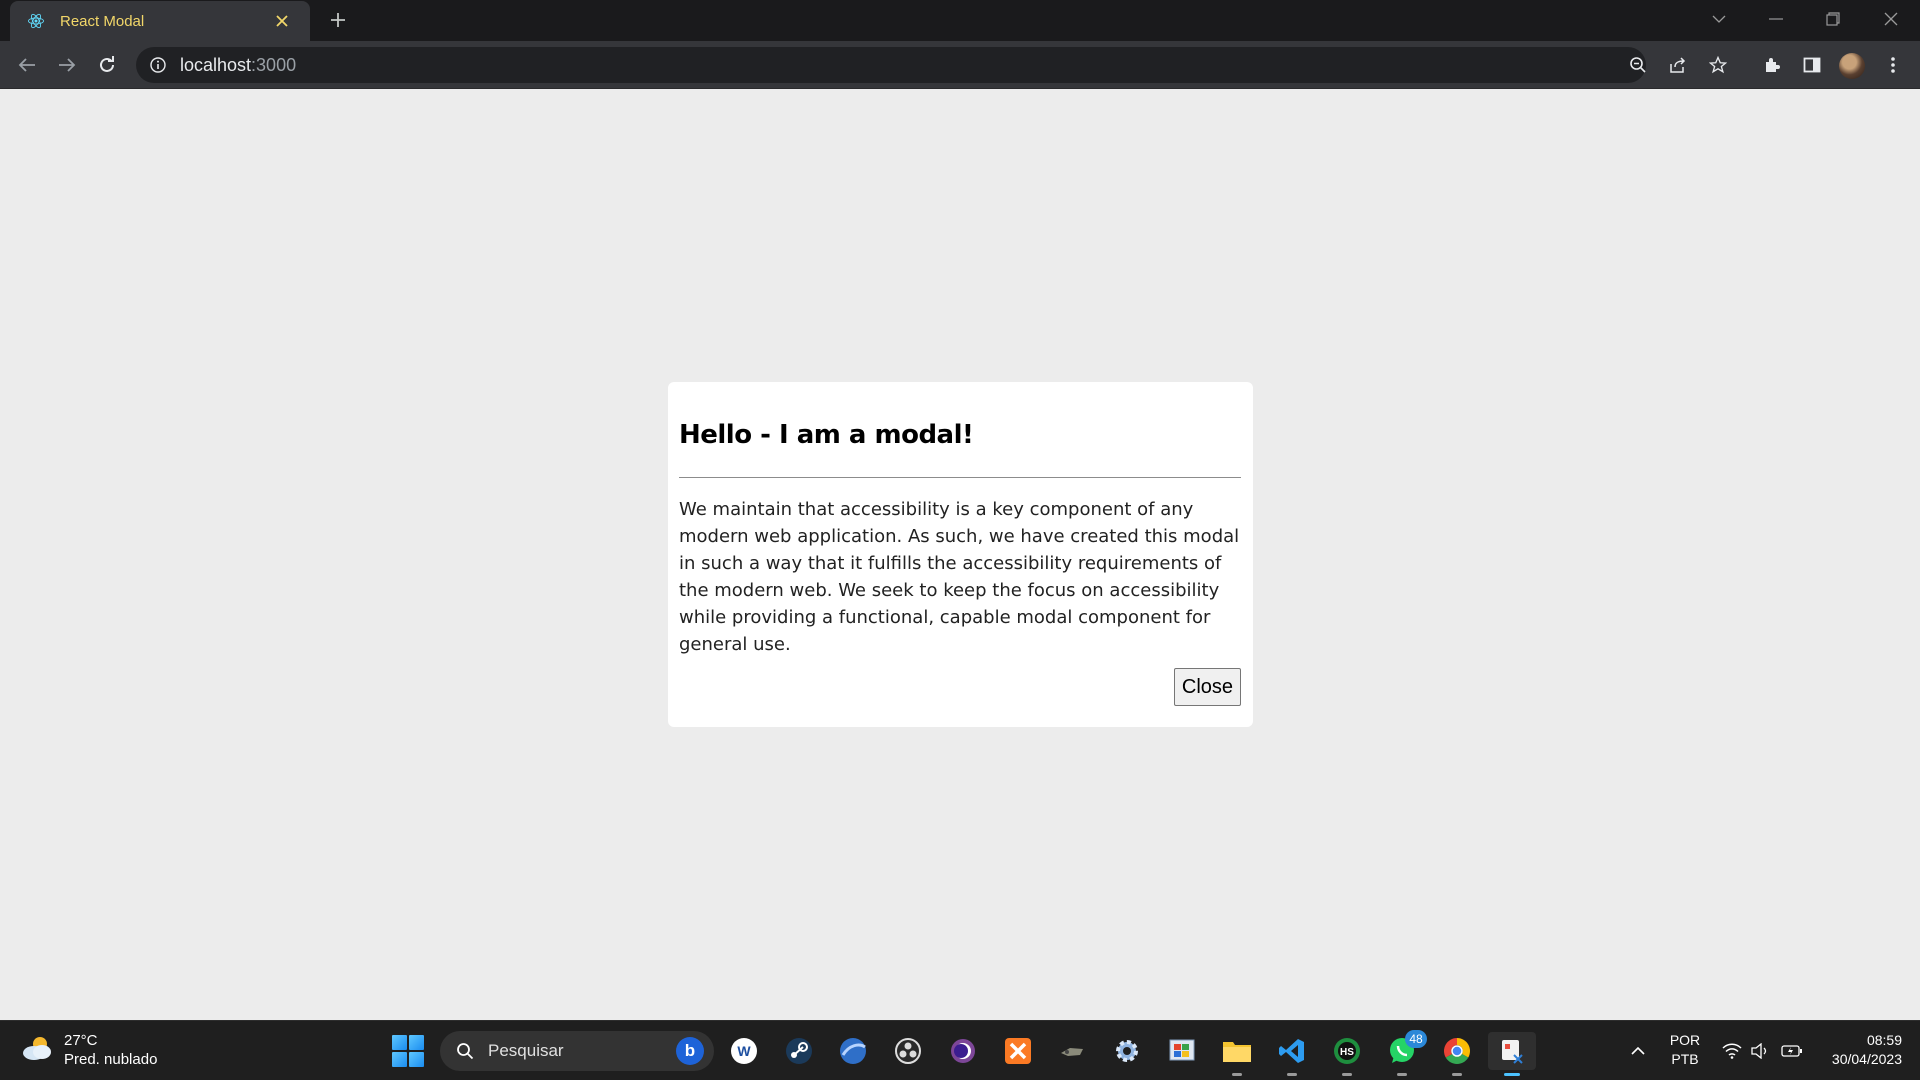 The image size is (1920, 1080). Describe the element at coordinates (1833, 19) in the screenshot. I see `restore-icon` at that location.